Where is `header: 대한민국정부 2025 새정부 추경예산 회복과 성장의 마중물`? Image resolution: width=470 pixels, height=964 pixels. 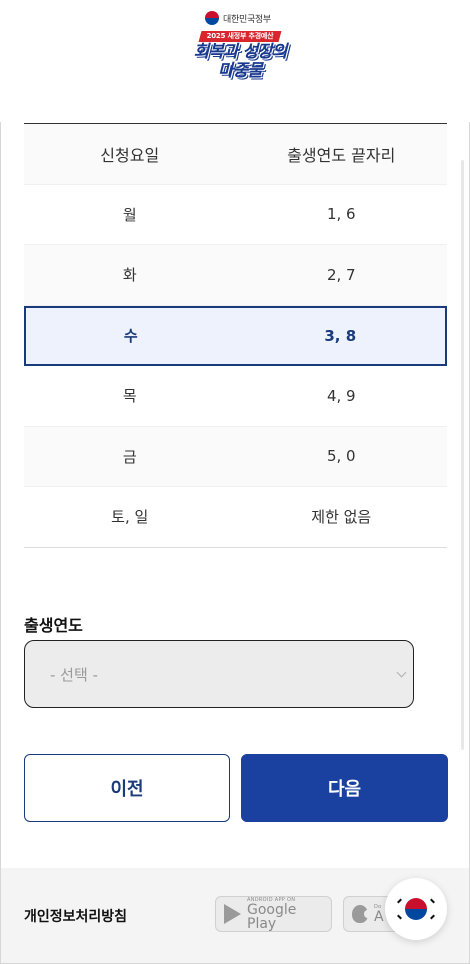
header: 대한민국정부 2025 새정부 추경예산 회복과 성장의 마중물 is located at coordinates (235, 61).